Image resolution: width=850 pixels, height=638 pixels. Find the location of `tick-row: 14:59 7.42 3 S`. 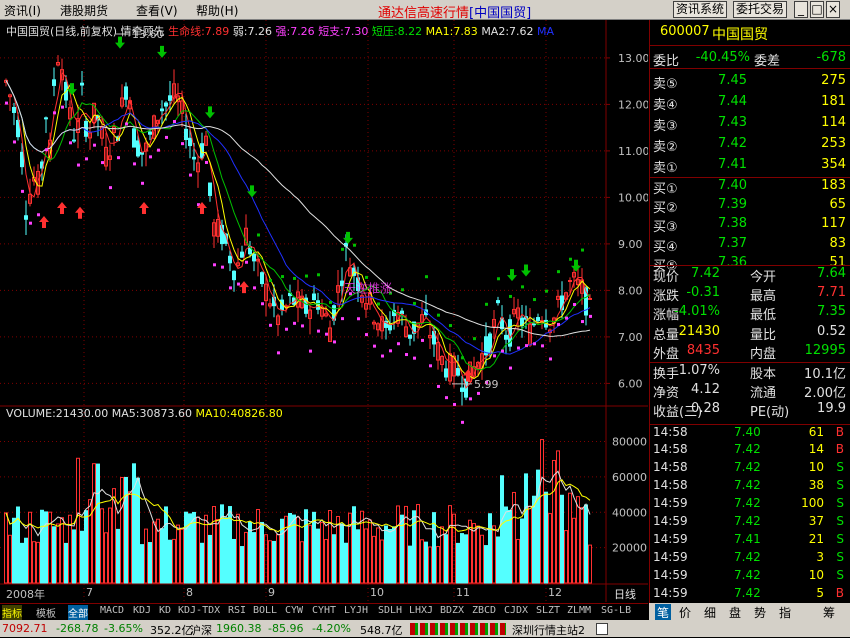

tick-row: 14:59 7.42 3 S is located at coordinates (750, 559).